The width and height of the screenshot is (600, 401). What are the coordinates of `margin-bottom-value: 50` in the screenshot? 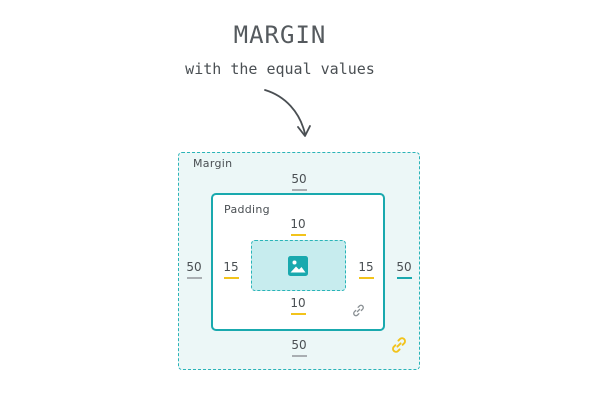 It's located at (299, 347).